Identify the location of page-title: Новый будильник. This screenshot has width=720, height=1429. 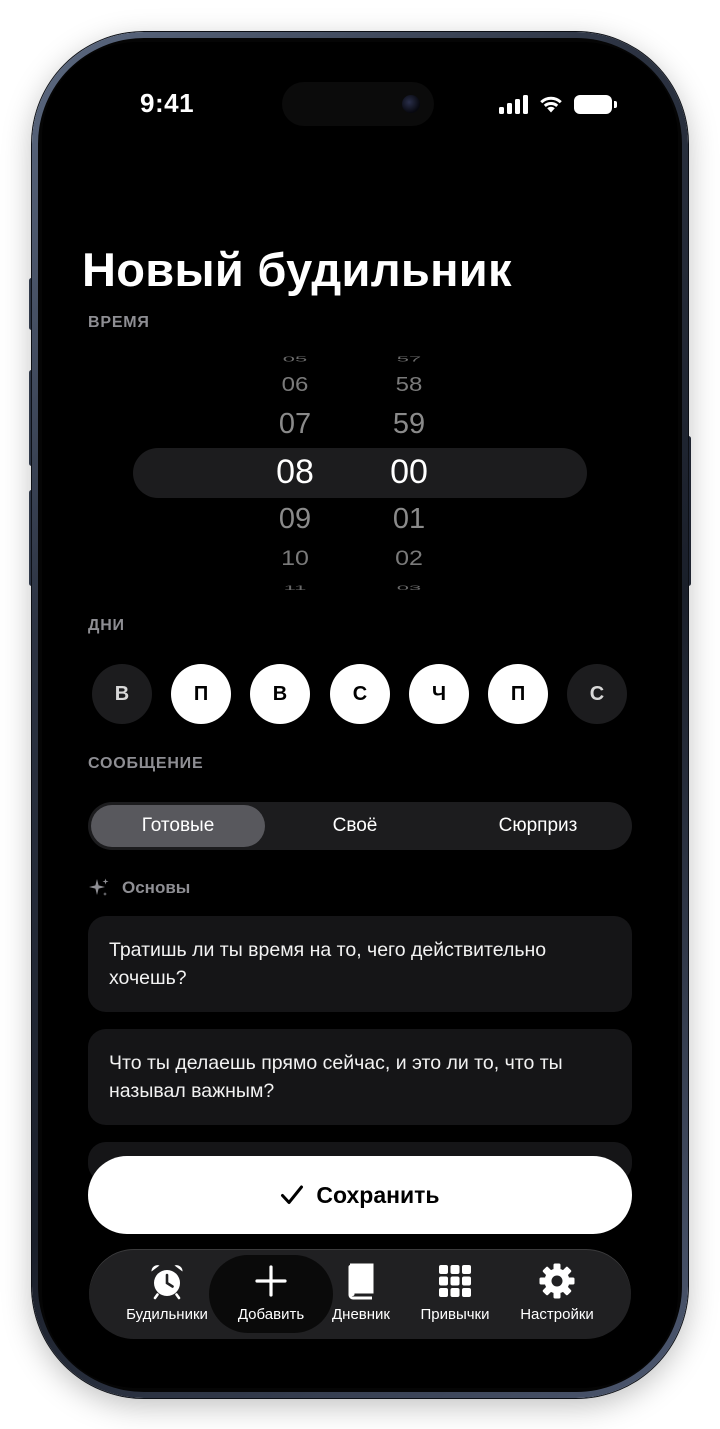
(297, 269).